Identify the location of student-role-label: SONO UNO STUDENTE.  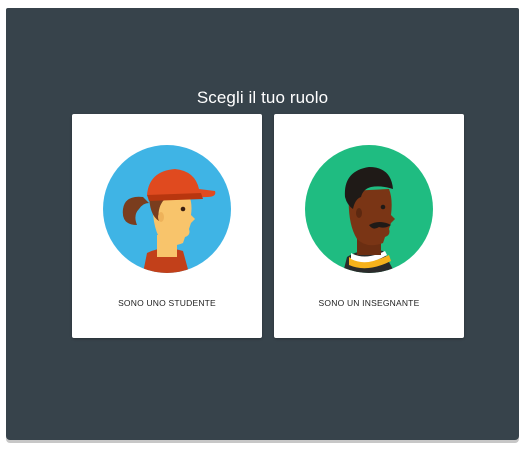
(167, 303).